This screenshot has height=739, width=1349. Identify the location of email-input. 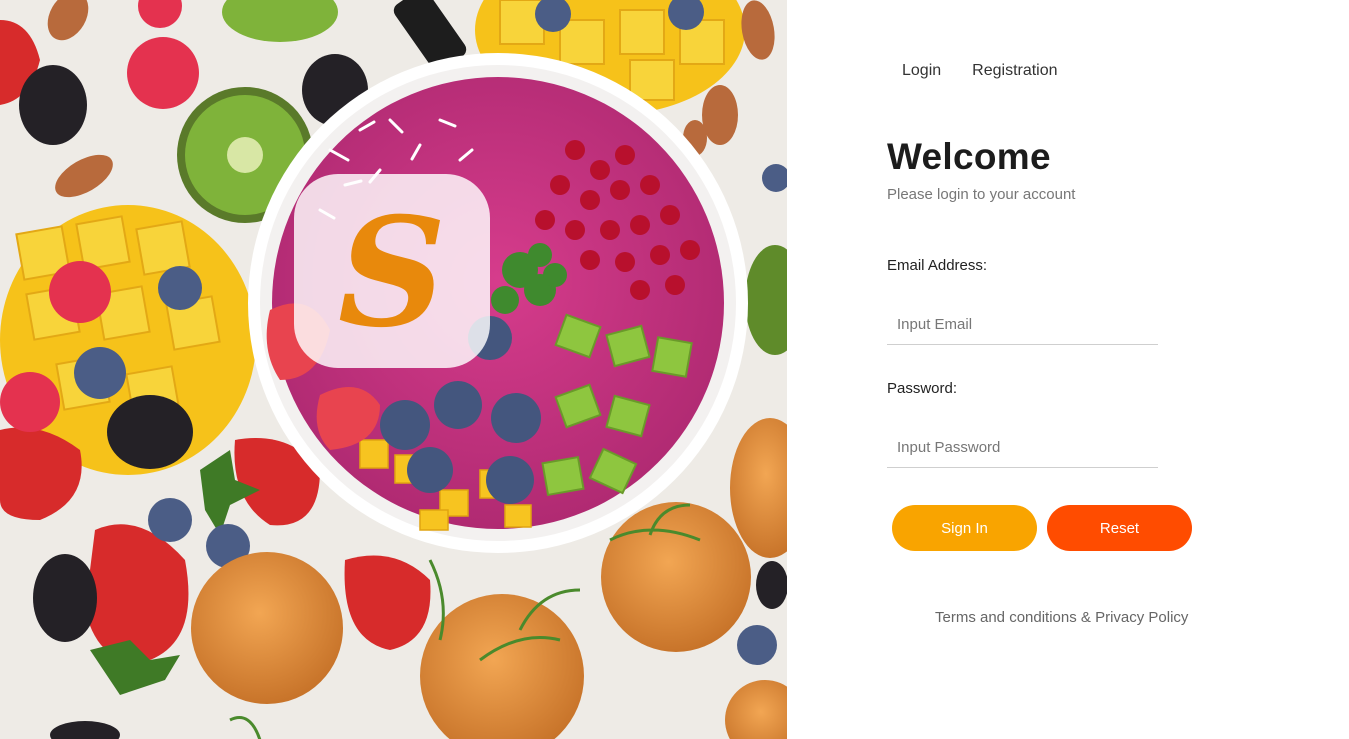
(1022, 325).